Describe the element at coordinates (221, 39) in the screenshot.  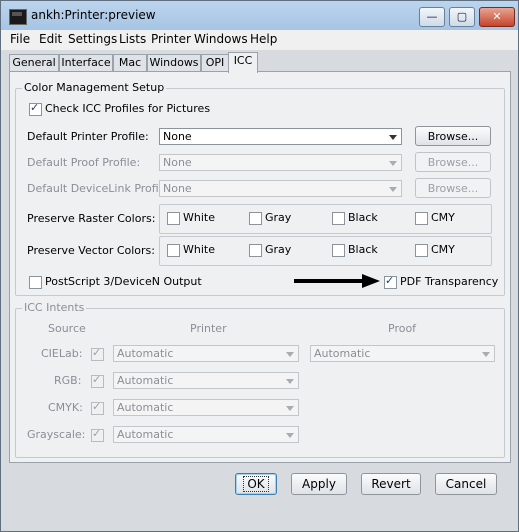
I see `menu-windows: Windows` at that location.